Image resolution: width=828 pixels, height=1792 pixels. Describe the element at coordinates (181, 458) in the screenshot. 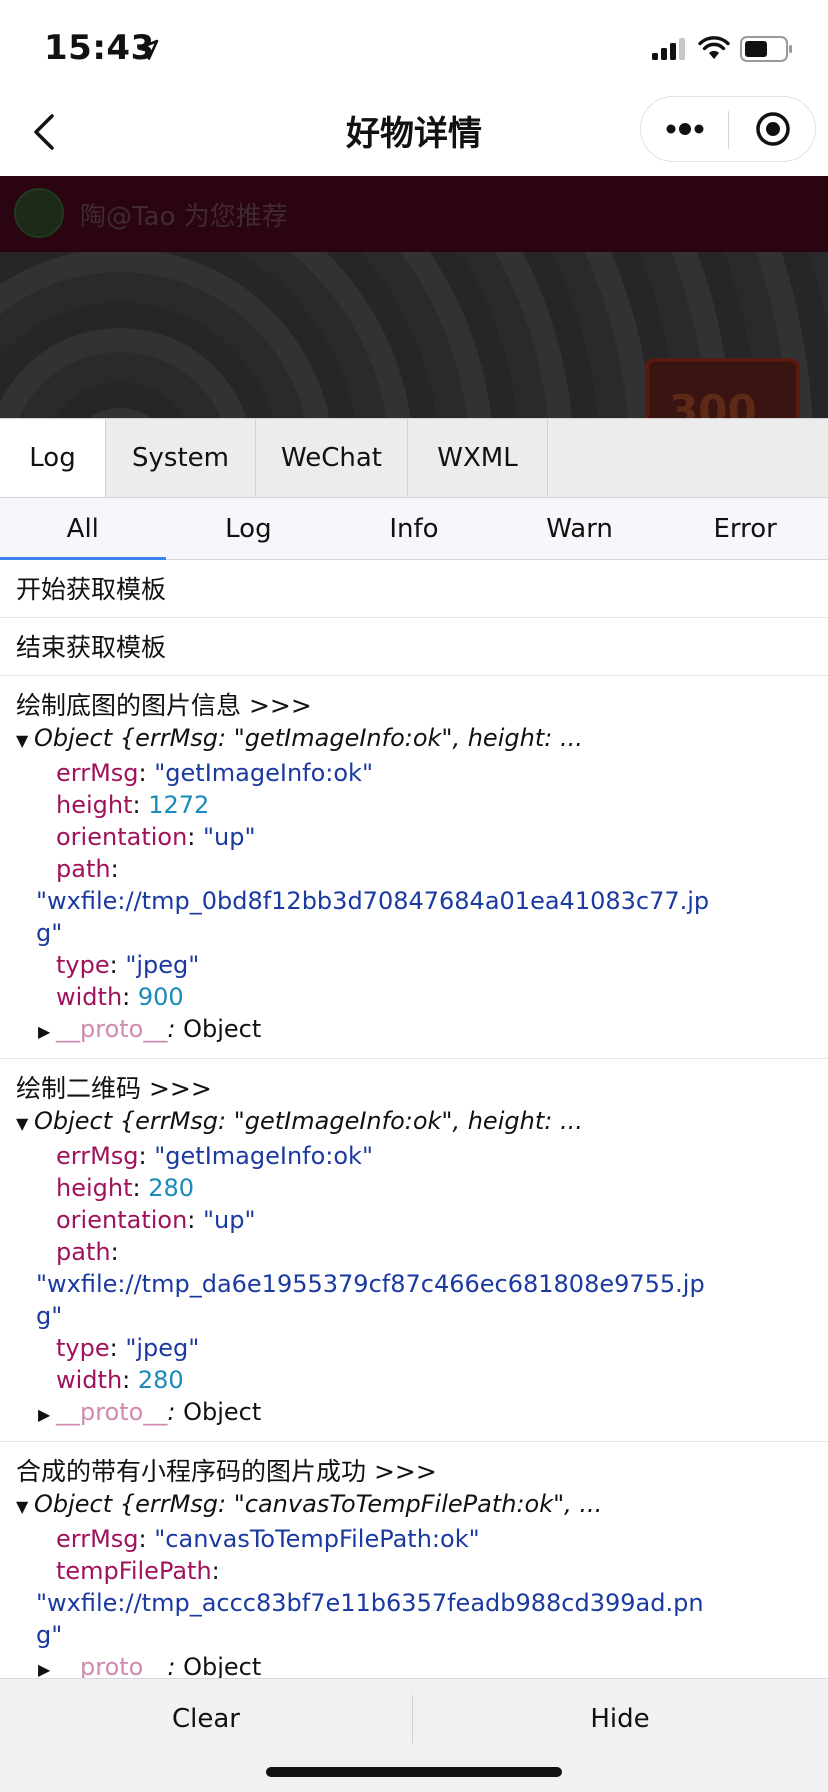

I see `tab-system: System` at that location.